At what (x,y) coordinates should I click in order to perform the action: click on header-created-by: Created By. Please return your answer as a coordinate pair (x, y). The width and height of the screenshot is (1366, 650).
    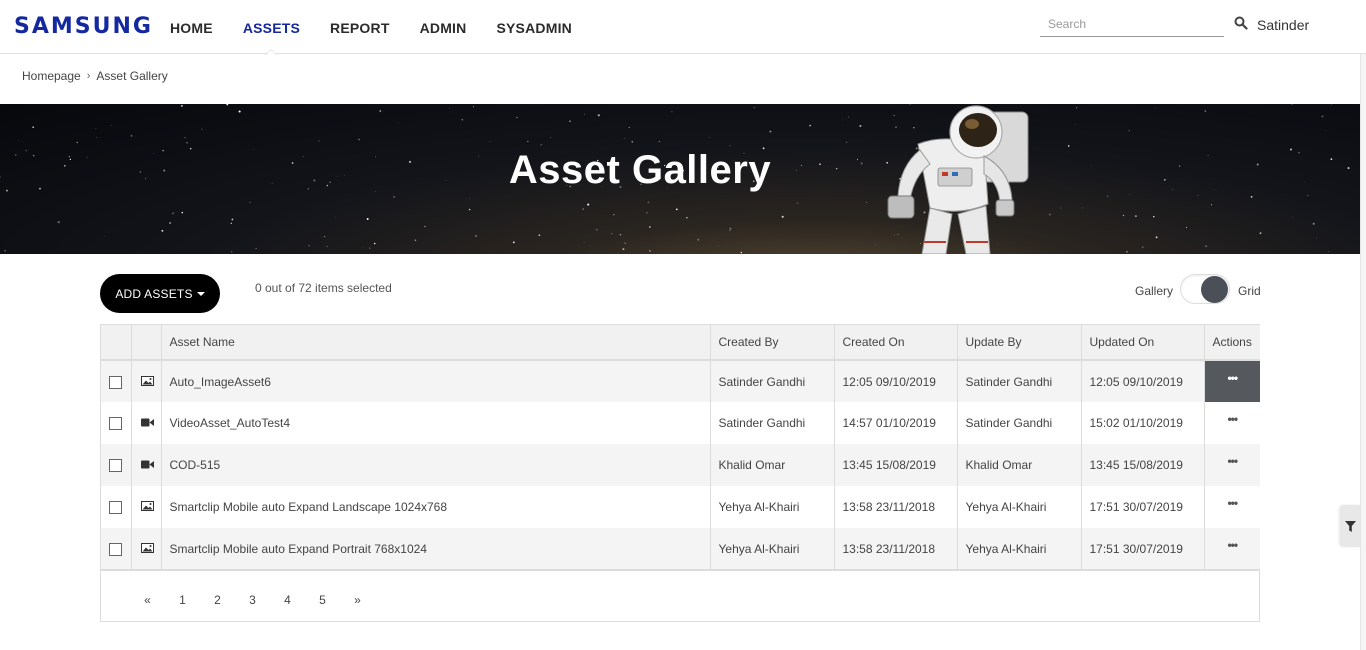
    Looking at the image, I should click on (772, 343).